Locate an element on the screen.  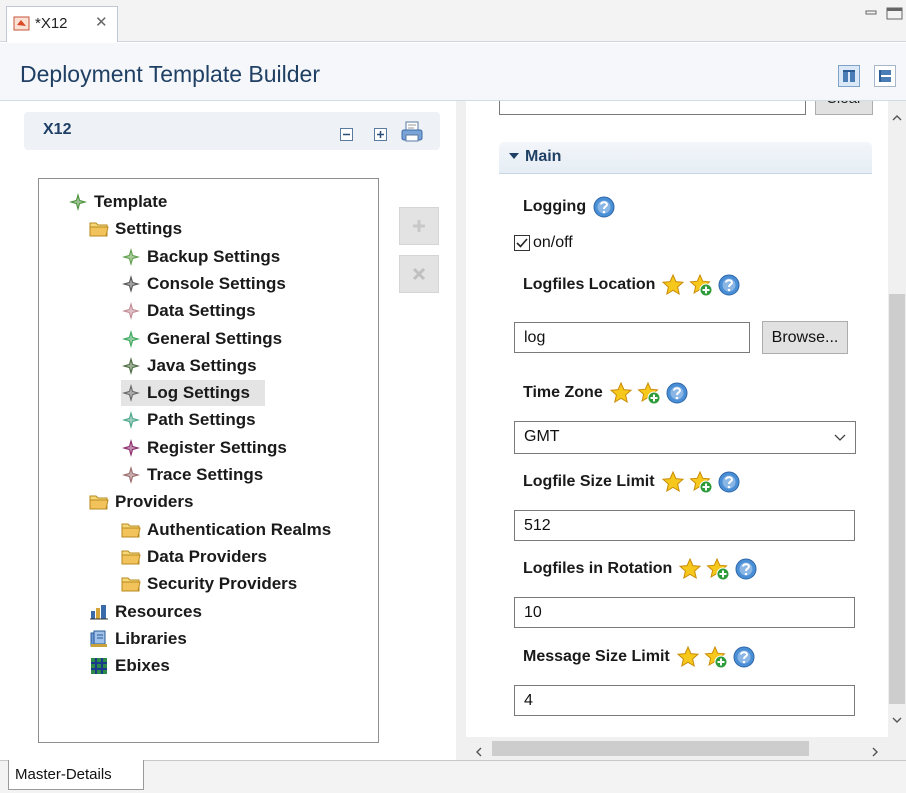
libraries-icon is located at coordinates (99, 639).